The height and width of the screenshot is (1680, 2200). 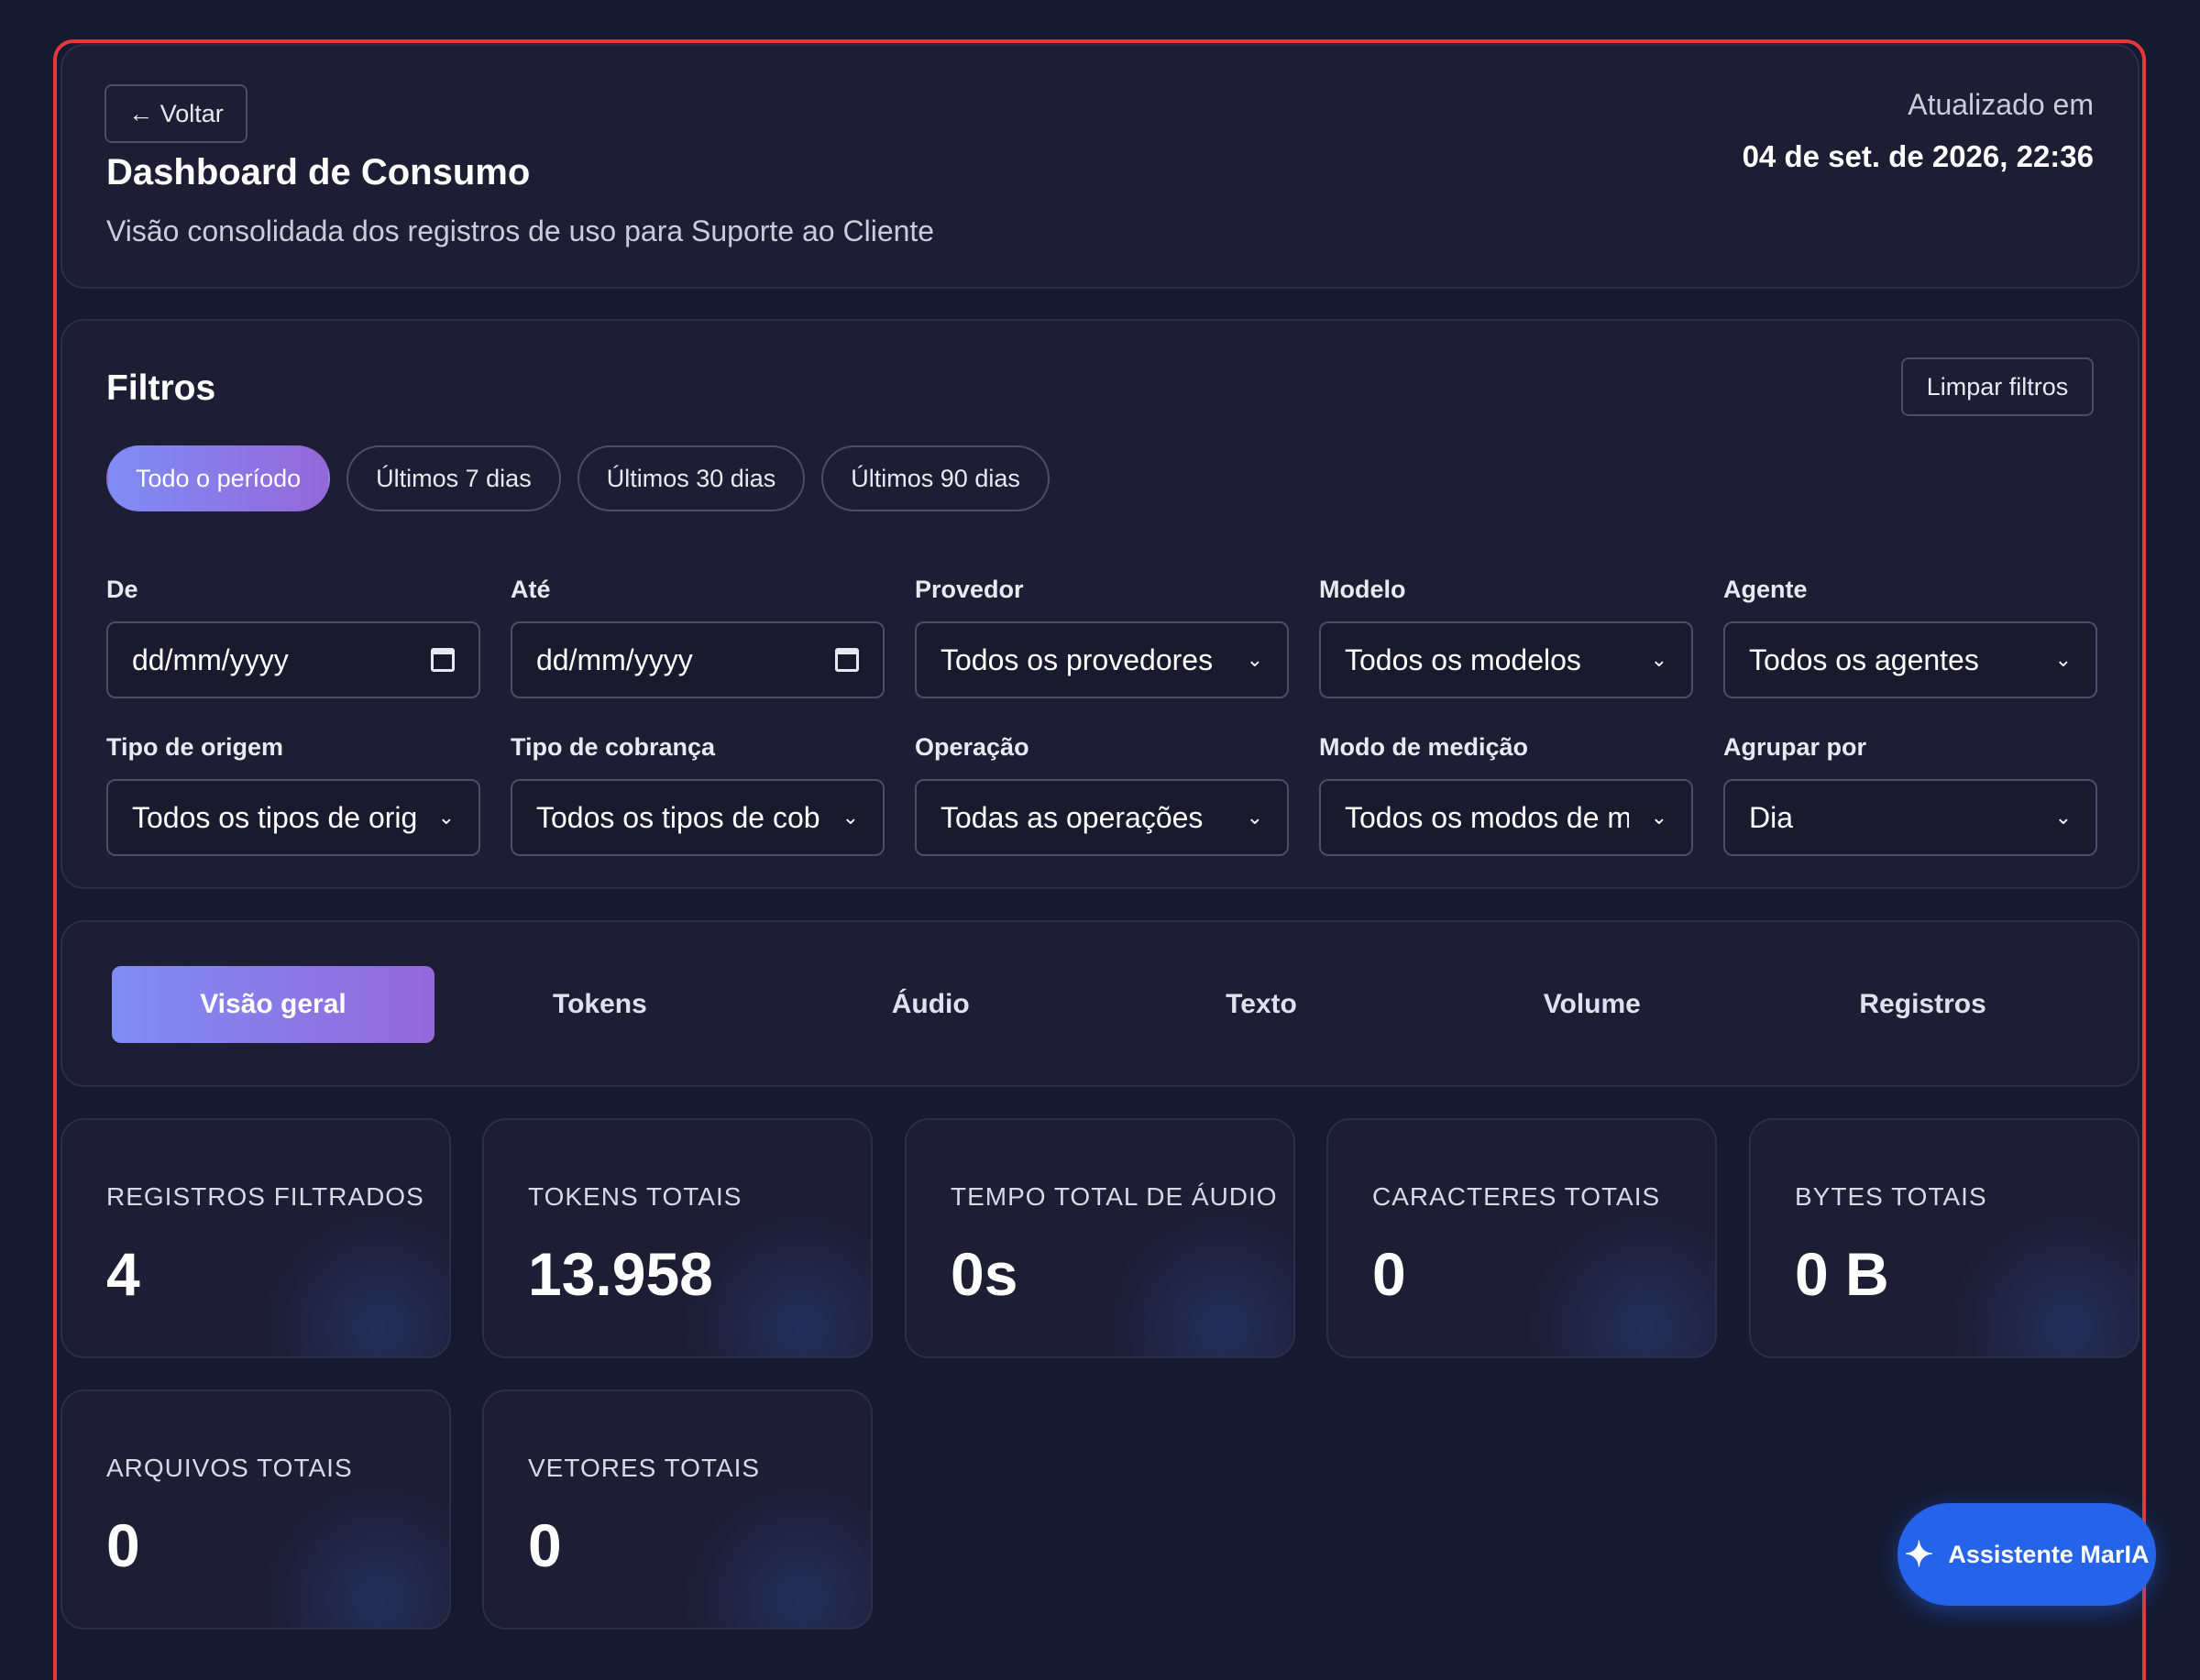 I want to click on from-date-placeholder: dd/mm/yyyy, so click(x=210, y=659).